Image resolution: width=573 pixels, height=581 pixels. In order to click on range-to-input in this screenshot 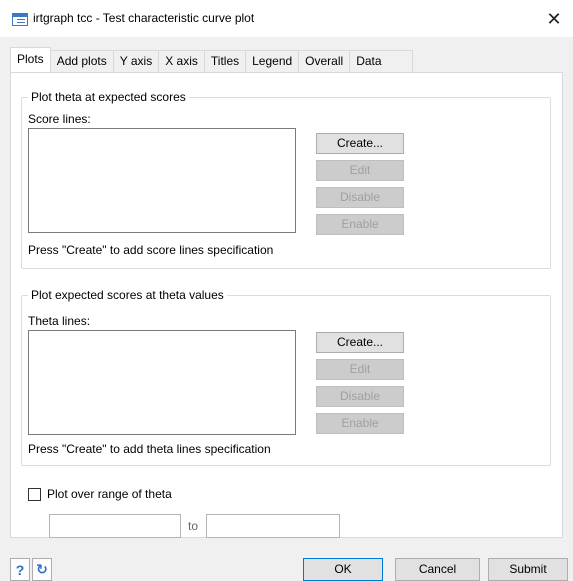, I will do `click(273, 526)`.